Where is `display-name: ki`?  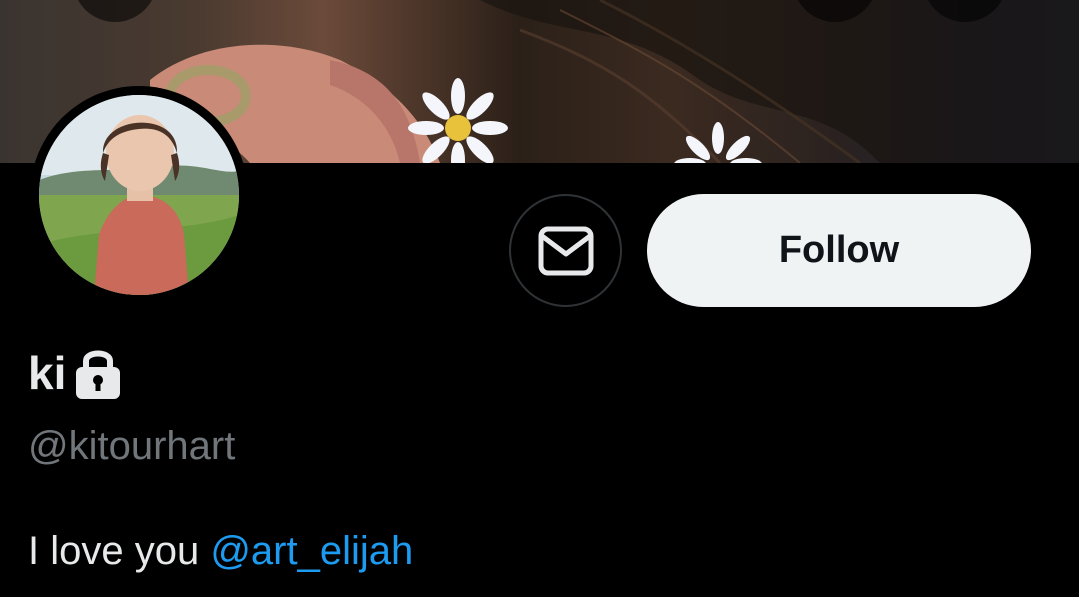 display-name: ki is located at coordinates (47, 373).